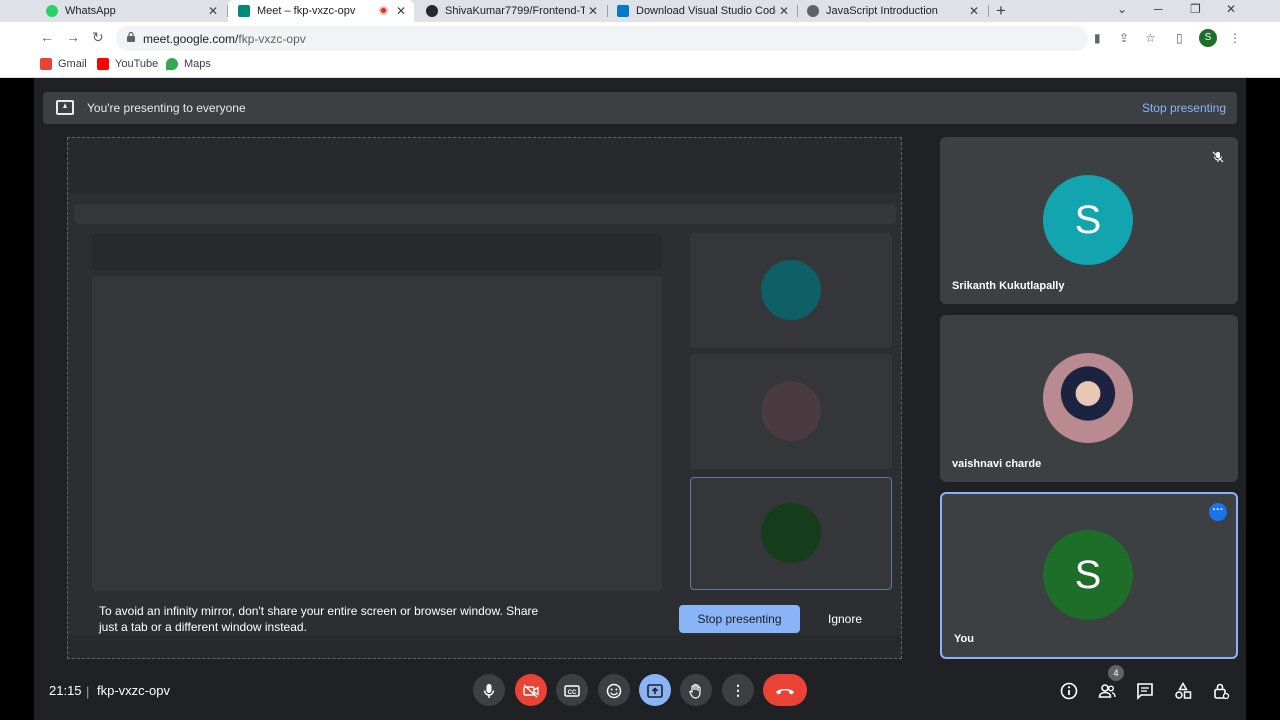 The width and height of the screenshot is (1280, 720). Describe the element at coordinates (166, 108) in the screenshot. I see `presenting-text: You're presenting to everyone` at that location.